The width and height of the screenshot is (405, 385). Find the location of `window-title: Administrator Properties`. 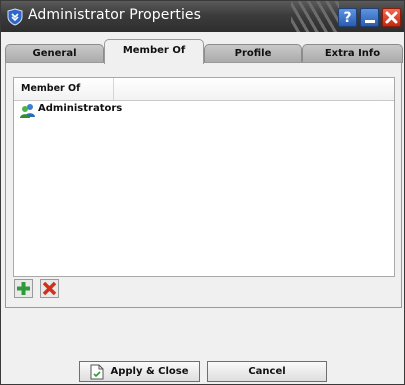

window-title: Administrator Properties is located at coordinates (115, 15).